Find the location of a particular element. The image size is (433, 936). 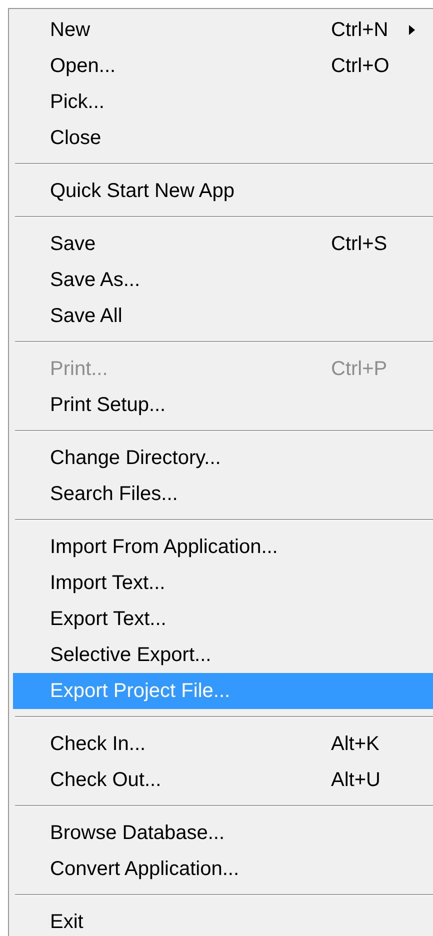

menu-item: Check Out... Alt+U is located at coordinates (223, 780).